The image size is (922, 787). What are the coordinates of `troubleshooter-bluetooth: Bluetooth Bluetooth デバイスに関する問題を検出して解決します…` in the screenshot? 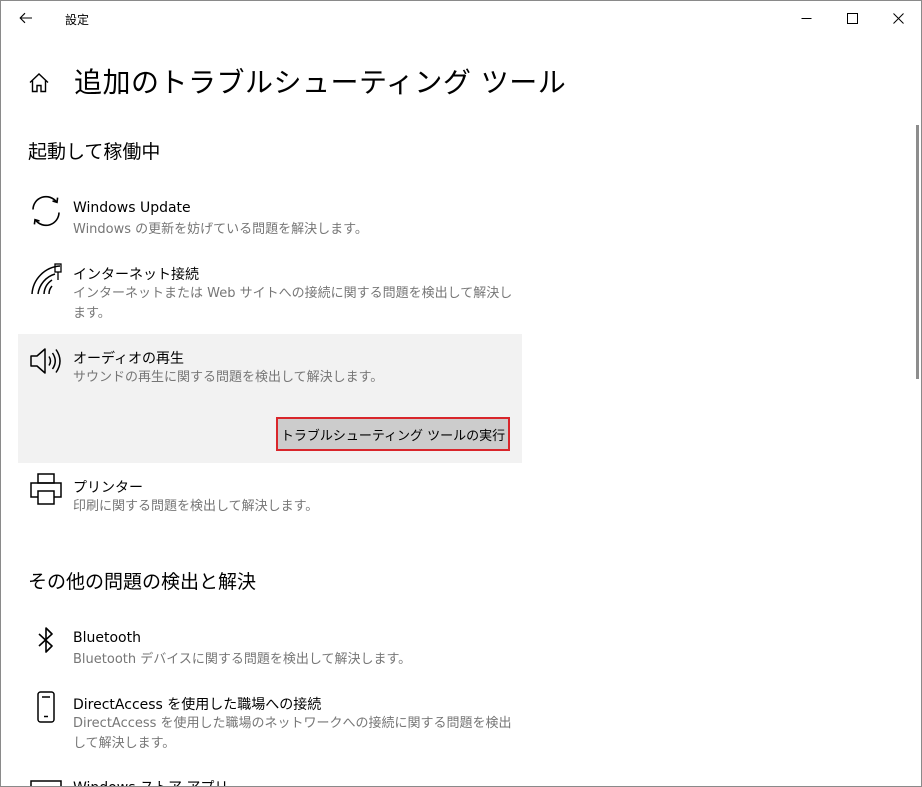 It's located at (270, 648).